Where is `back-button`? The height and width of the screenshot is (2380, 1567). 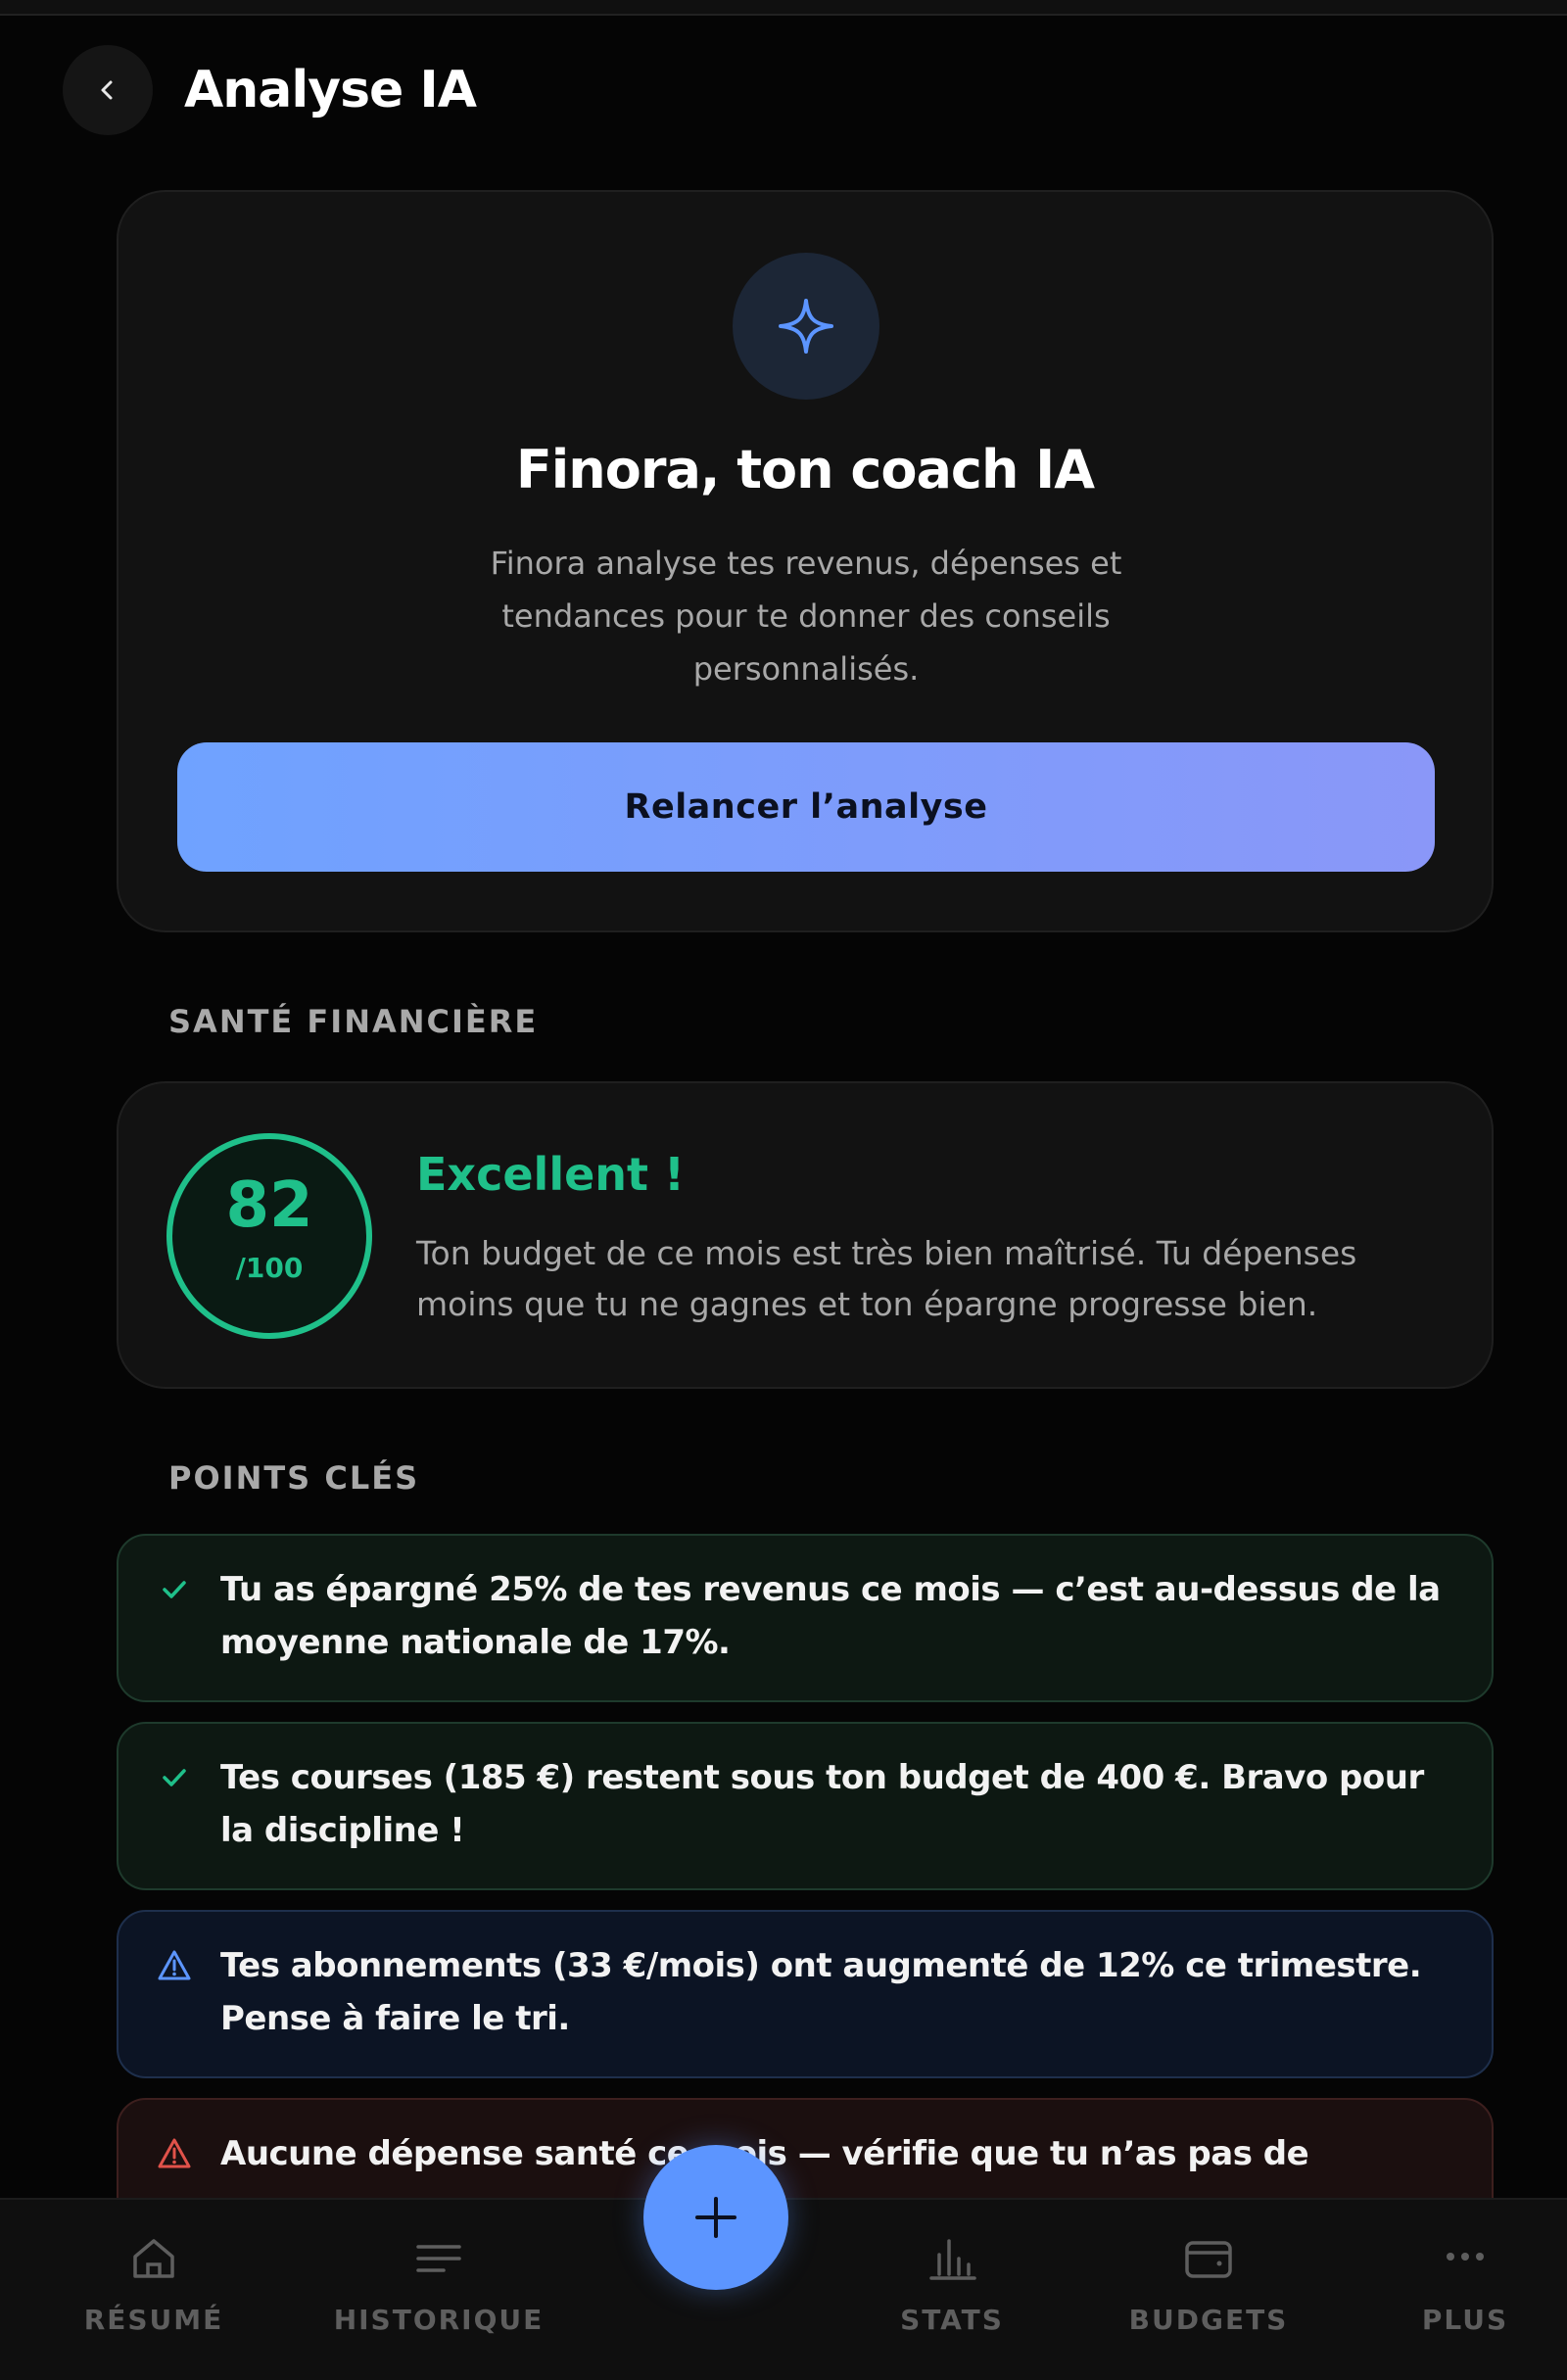 back-button is located at coordinates (108, 90).